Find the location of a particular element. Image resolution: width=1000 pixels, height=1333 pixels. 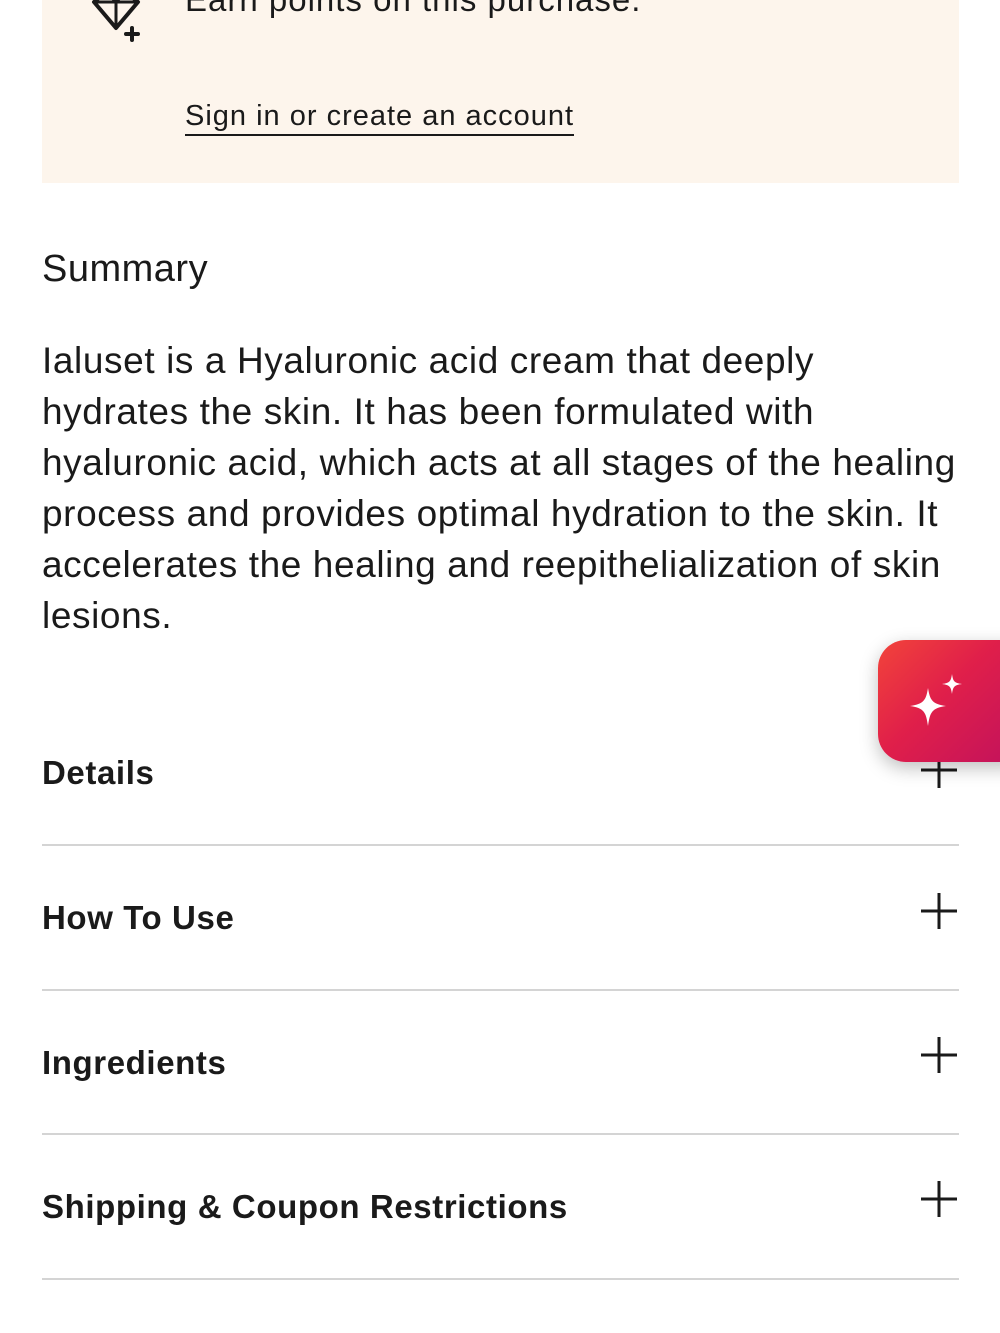

accordion-label: Ingredients is located at coordinates (134, 1062).